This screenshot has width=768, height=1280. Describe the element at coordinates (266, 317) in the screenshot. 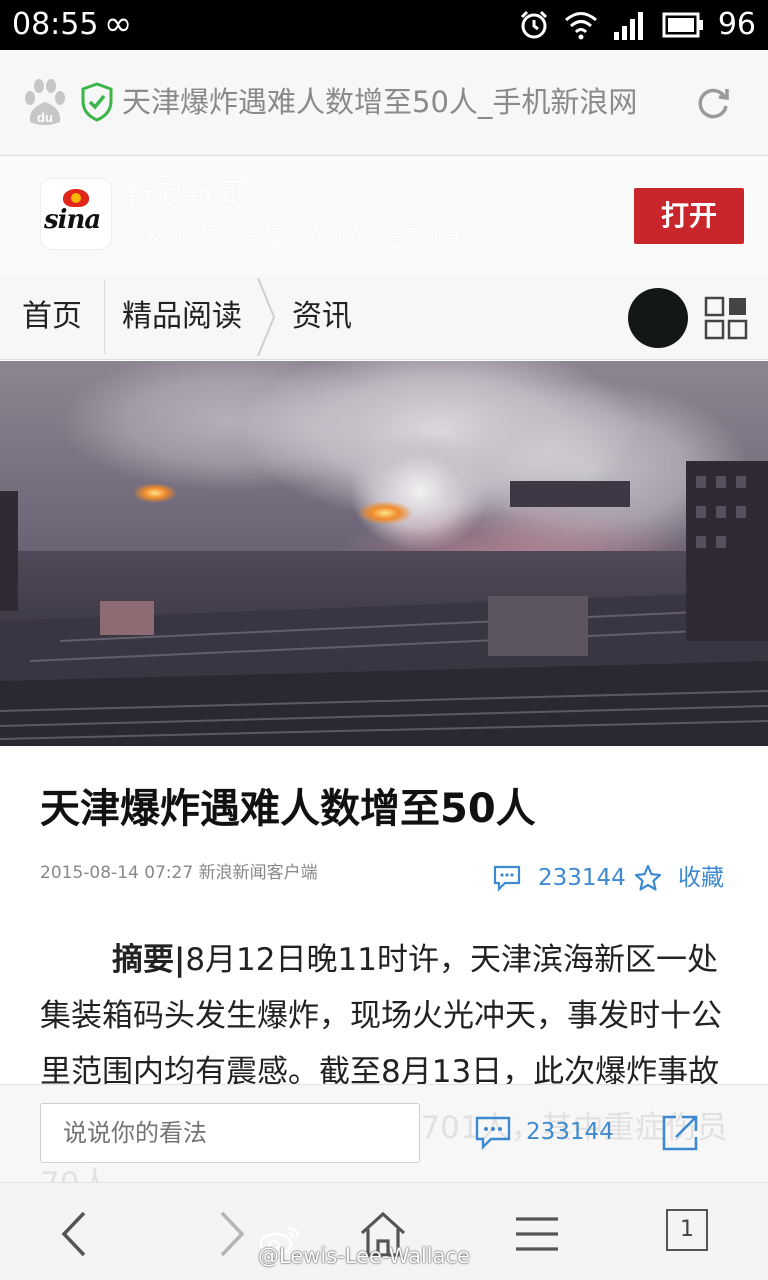

I see `breadcrumb-chevron-icon` at that location.